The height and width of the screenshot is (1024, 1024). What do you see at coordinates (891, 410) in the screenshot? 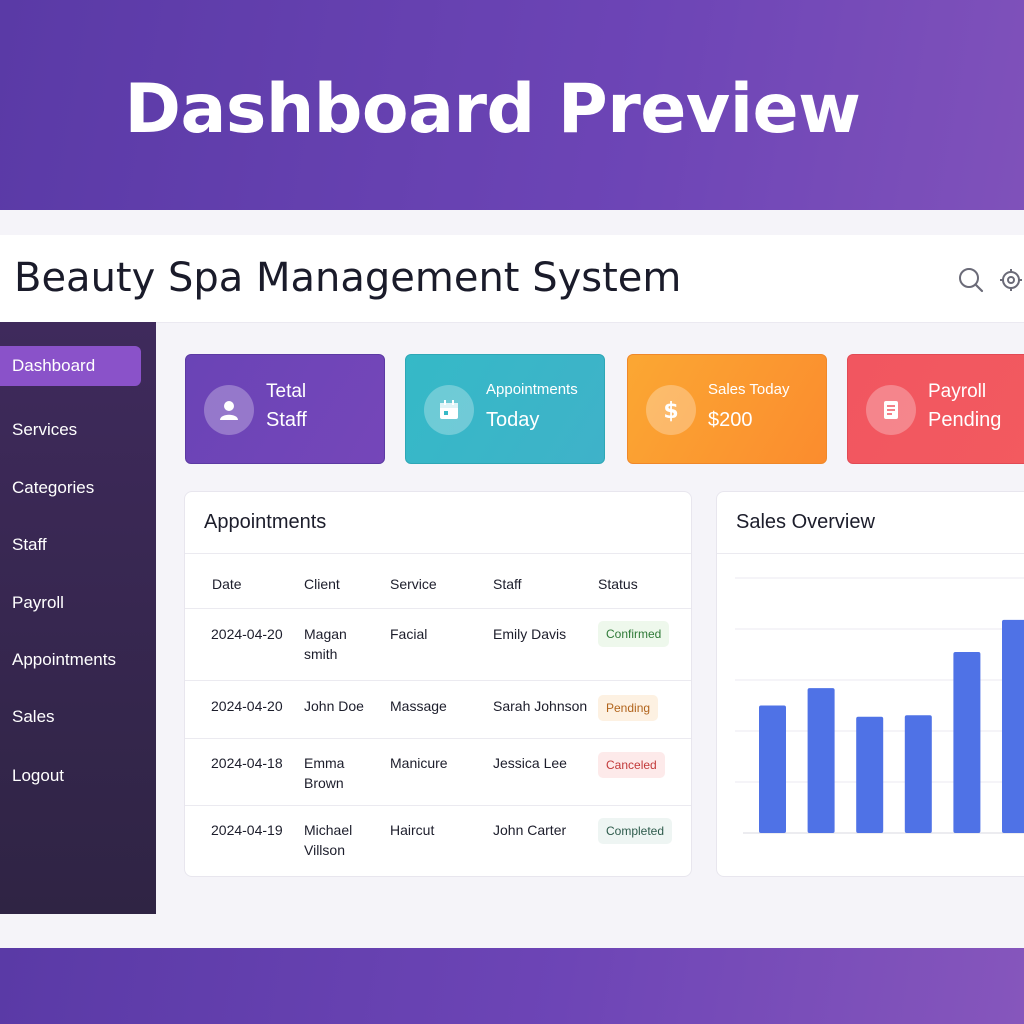
I see `receipt-icon` at bounding box center [891, 410].